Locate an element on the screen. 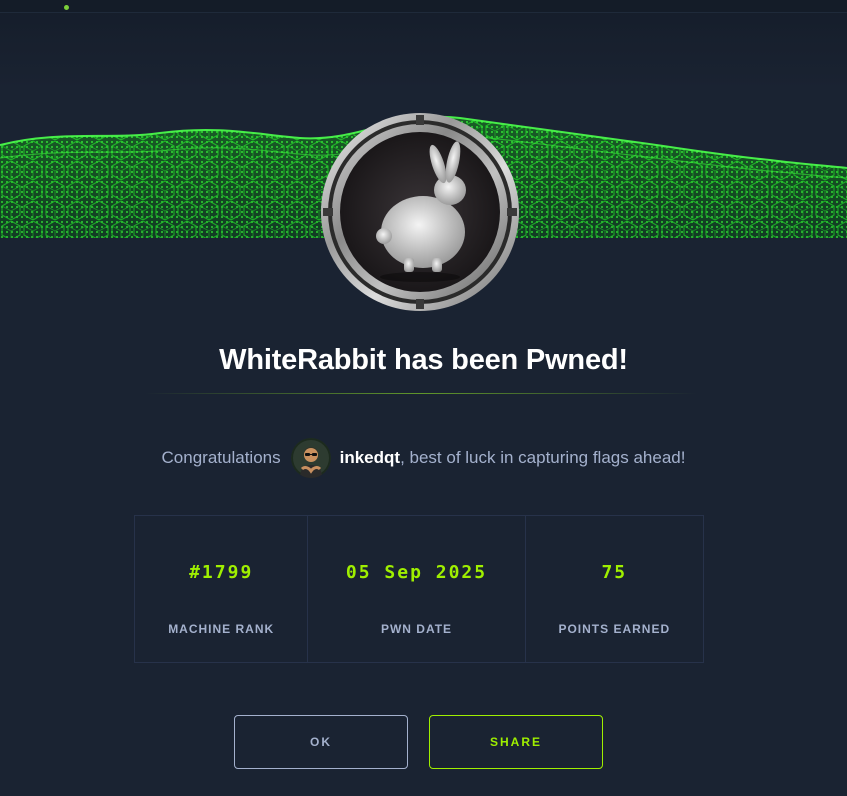  stat-value: 05 Sep 2025 is located at coordinates (416, 572).